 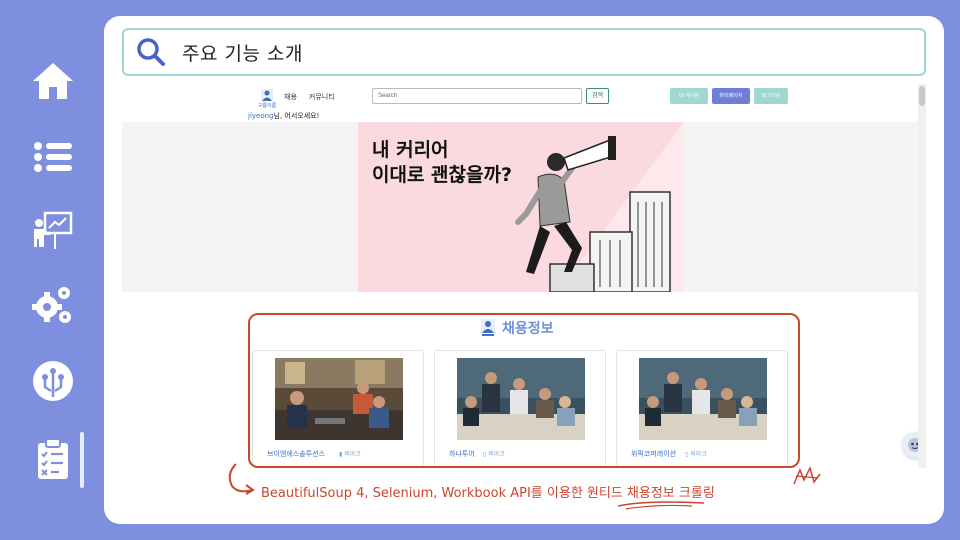 I want to click on company-name: 하나투어, so click(x=462, y=454).